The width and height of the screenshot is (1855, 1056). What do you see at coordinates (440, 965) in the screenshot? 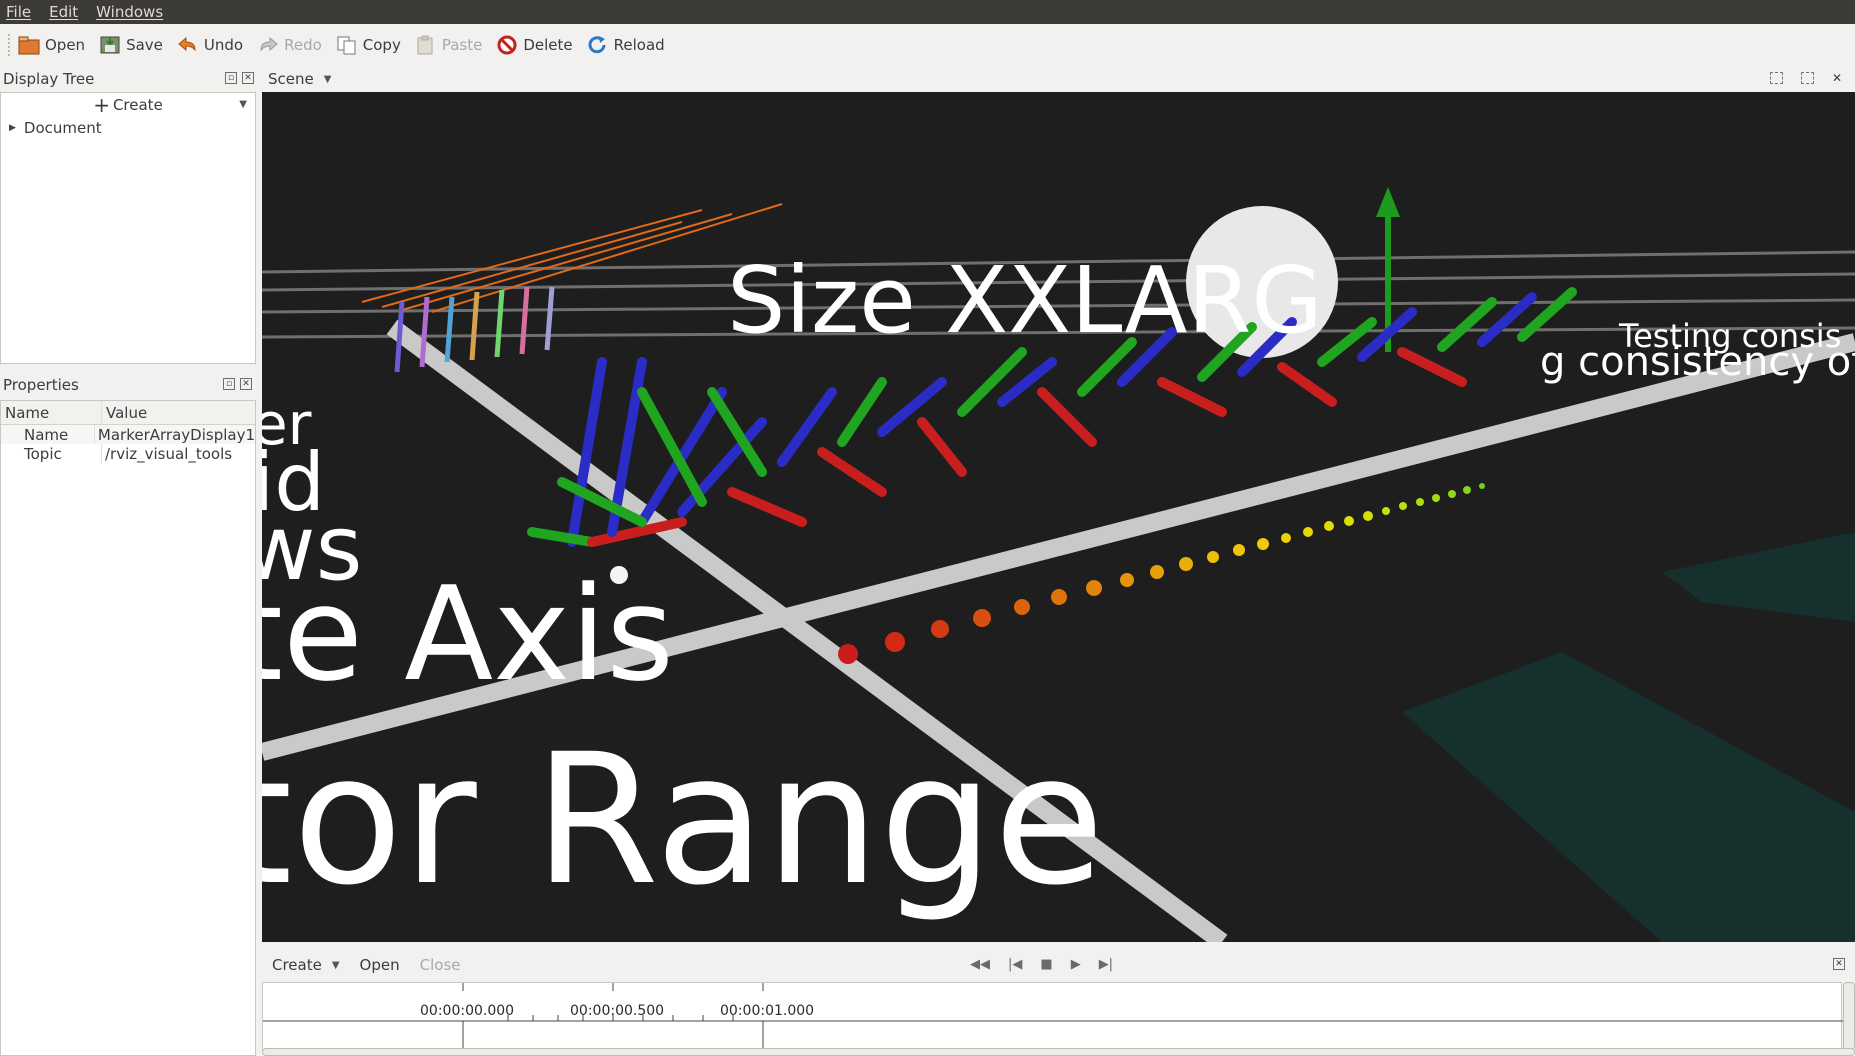
I see `timeline-close-button: Close` at bounding box center [440, 965].